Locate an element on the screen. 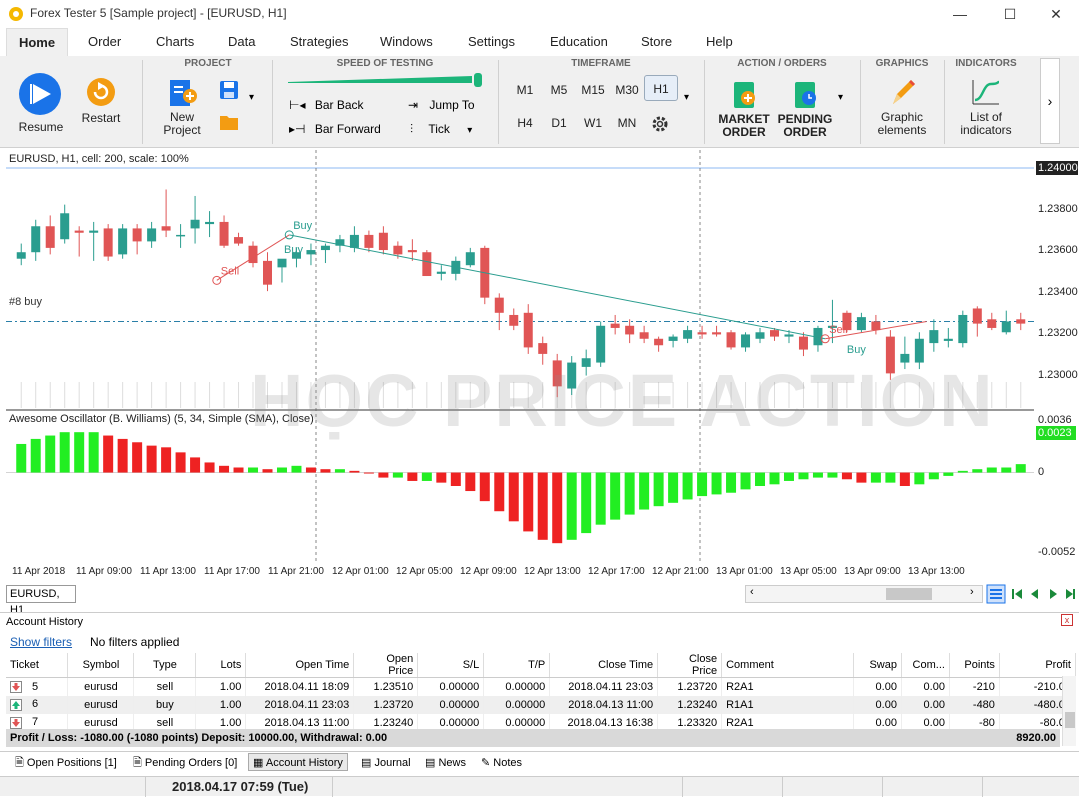 This screenshot has width=1079, height=797. history-scrollbar is located at coordinates (1069, 711).